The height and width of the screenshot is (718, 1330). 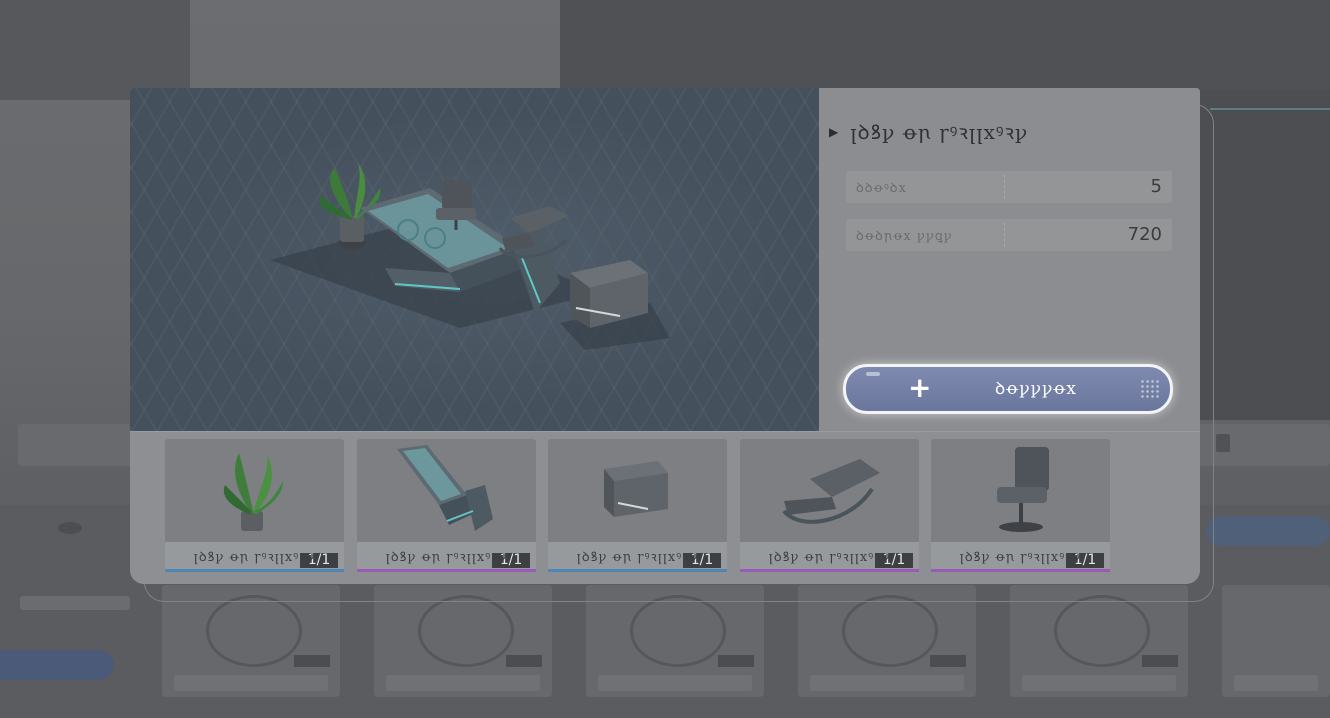 I want to click on stat-value: 720, so click(x=1144, y=234).